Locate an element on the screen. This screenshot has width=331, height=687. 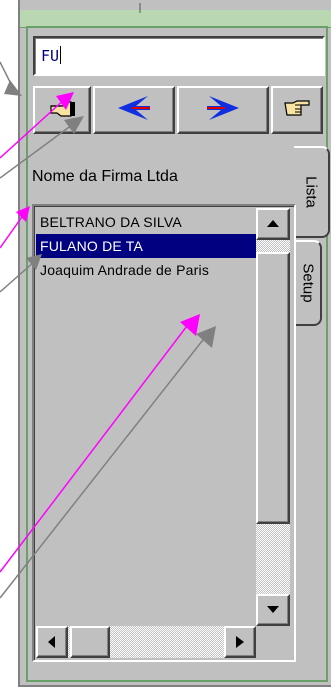
list-item: Joaquim Andrade de Paris is located at coordinates (146, 270).